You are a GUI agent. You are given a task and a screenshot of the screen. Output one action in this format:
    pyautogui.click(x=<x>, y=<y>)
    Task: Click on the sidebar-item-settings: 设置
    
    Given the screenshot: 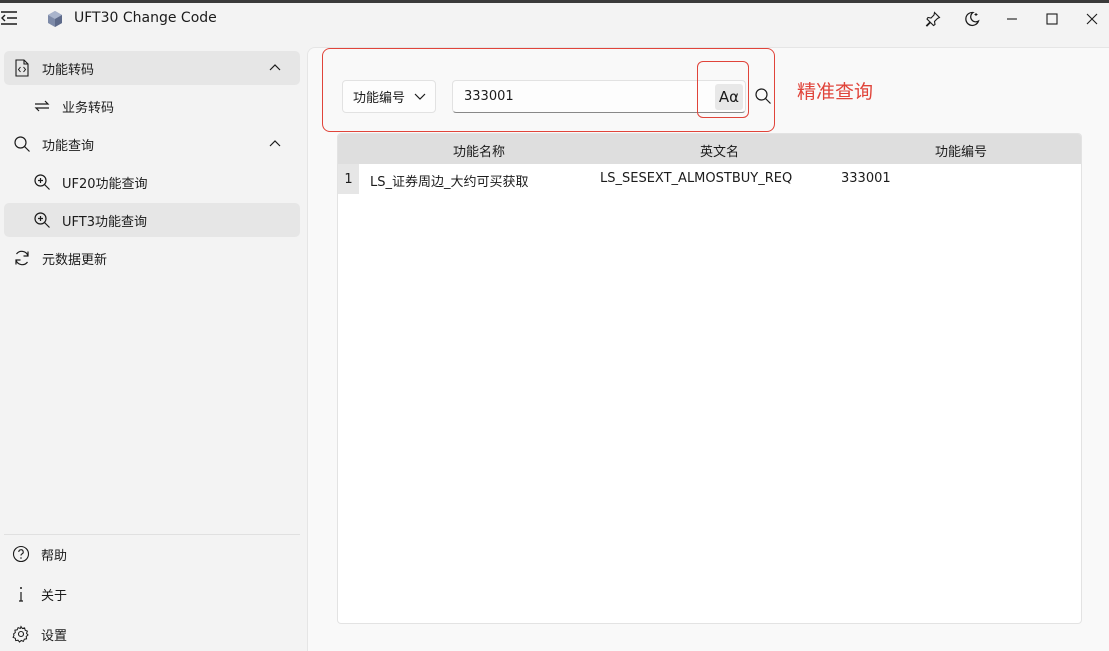 What is the action you would take?
    pyautogui.click(x=152, y=634)
    